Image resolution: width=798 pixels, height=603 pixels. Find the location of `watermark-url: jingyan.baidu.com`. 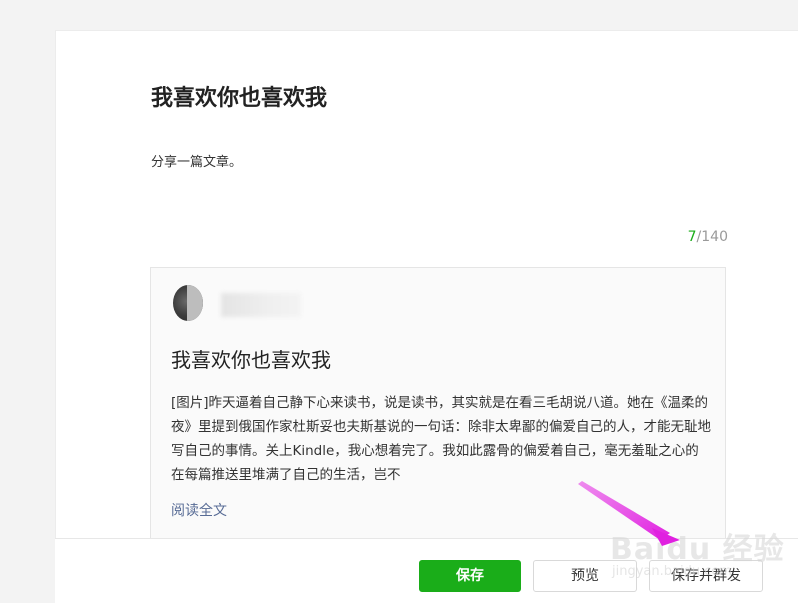

watermark-url: jingyan.baidu.com is located at coordinates (672, 571).